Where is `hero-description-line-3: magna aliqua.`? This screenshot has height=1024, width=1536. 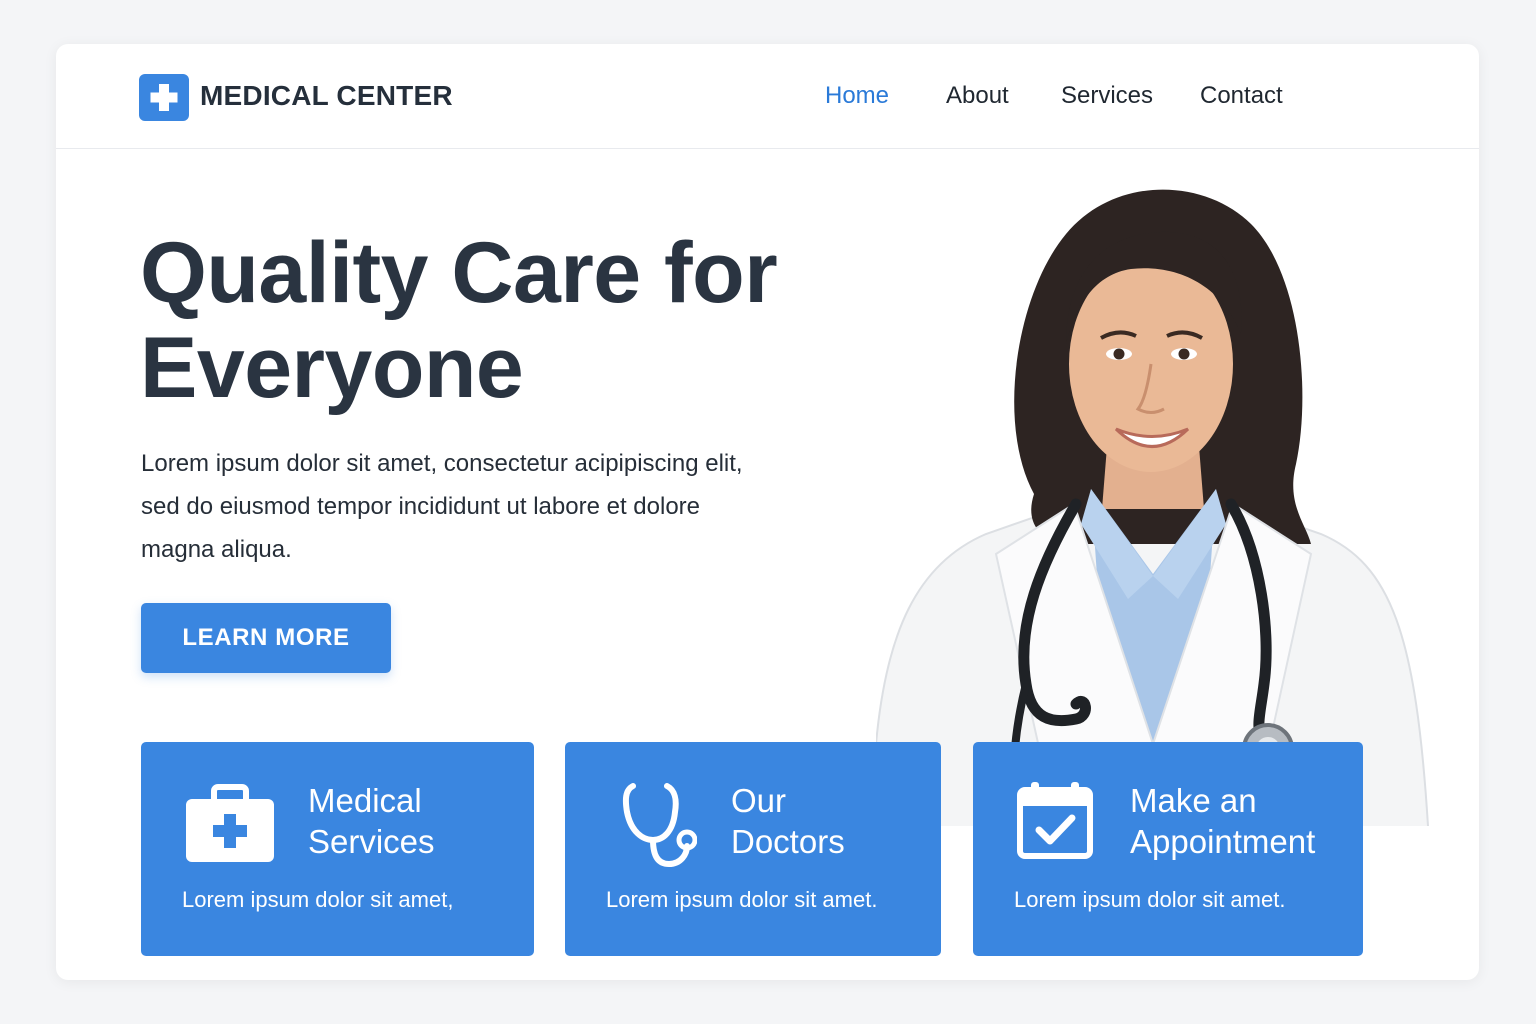
hero-description-line-3: magna aliqua. is located at coordinates (216, 549).